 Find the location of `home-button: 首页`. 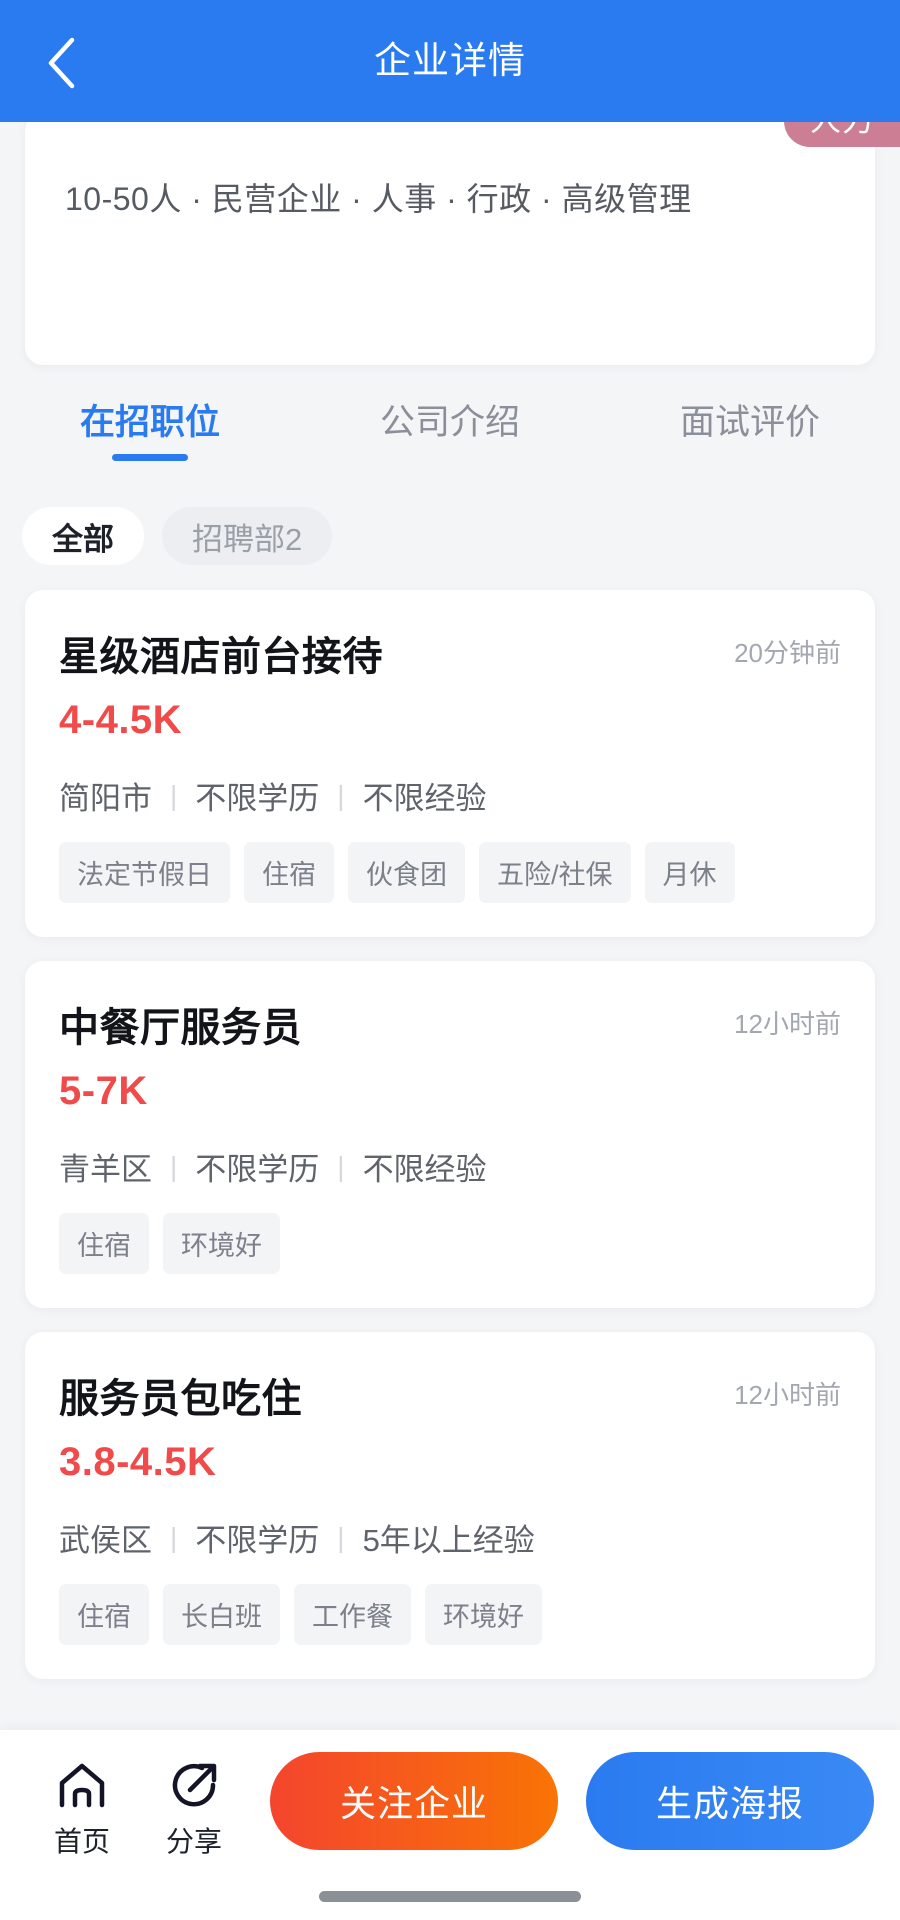

home-button: 首页 is located at coordinates (82, 1806).